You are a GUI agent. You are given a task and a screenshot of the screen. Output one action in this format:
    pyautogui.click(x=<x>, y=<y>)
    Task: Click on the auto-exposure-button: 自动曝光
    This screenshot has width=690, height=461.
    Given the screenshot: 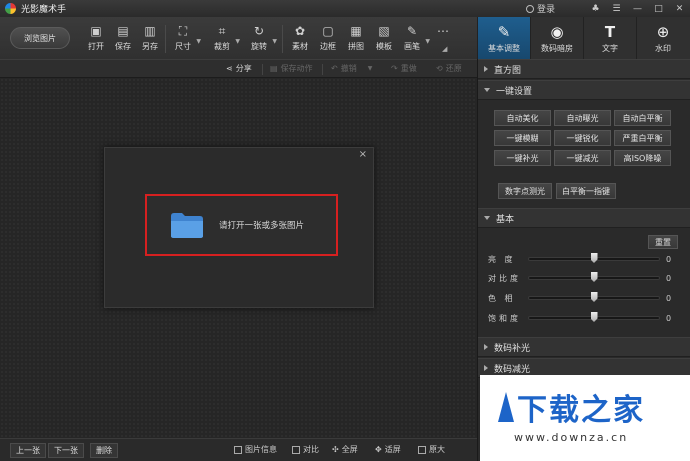 What is the action you would take?
    pyautogui.click(x=582, y=118)
    